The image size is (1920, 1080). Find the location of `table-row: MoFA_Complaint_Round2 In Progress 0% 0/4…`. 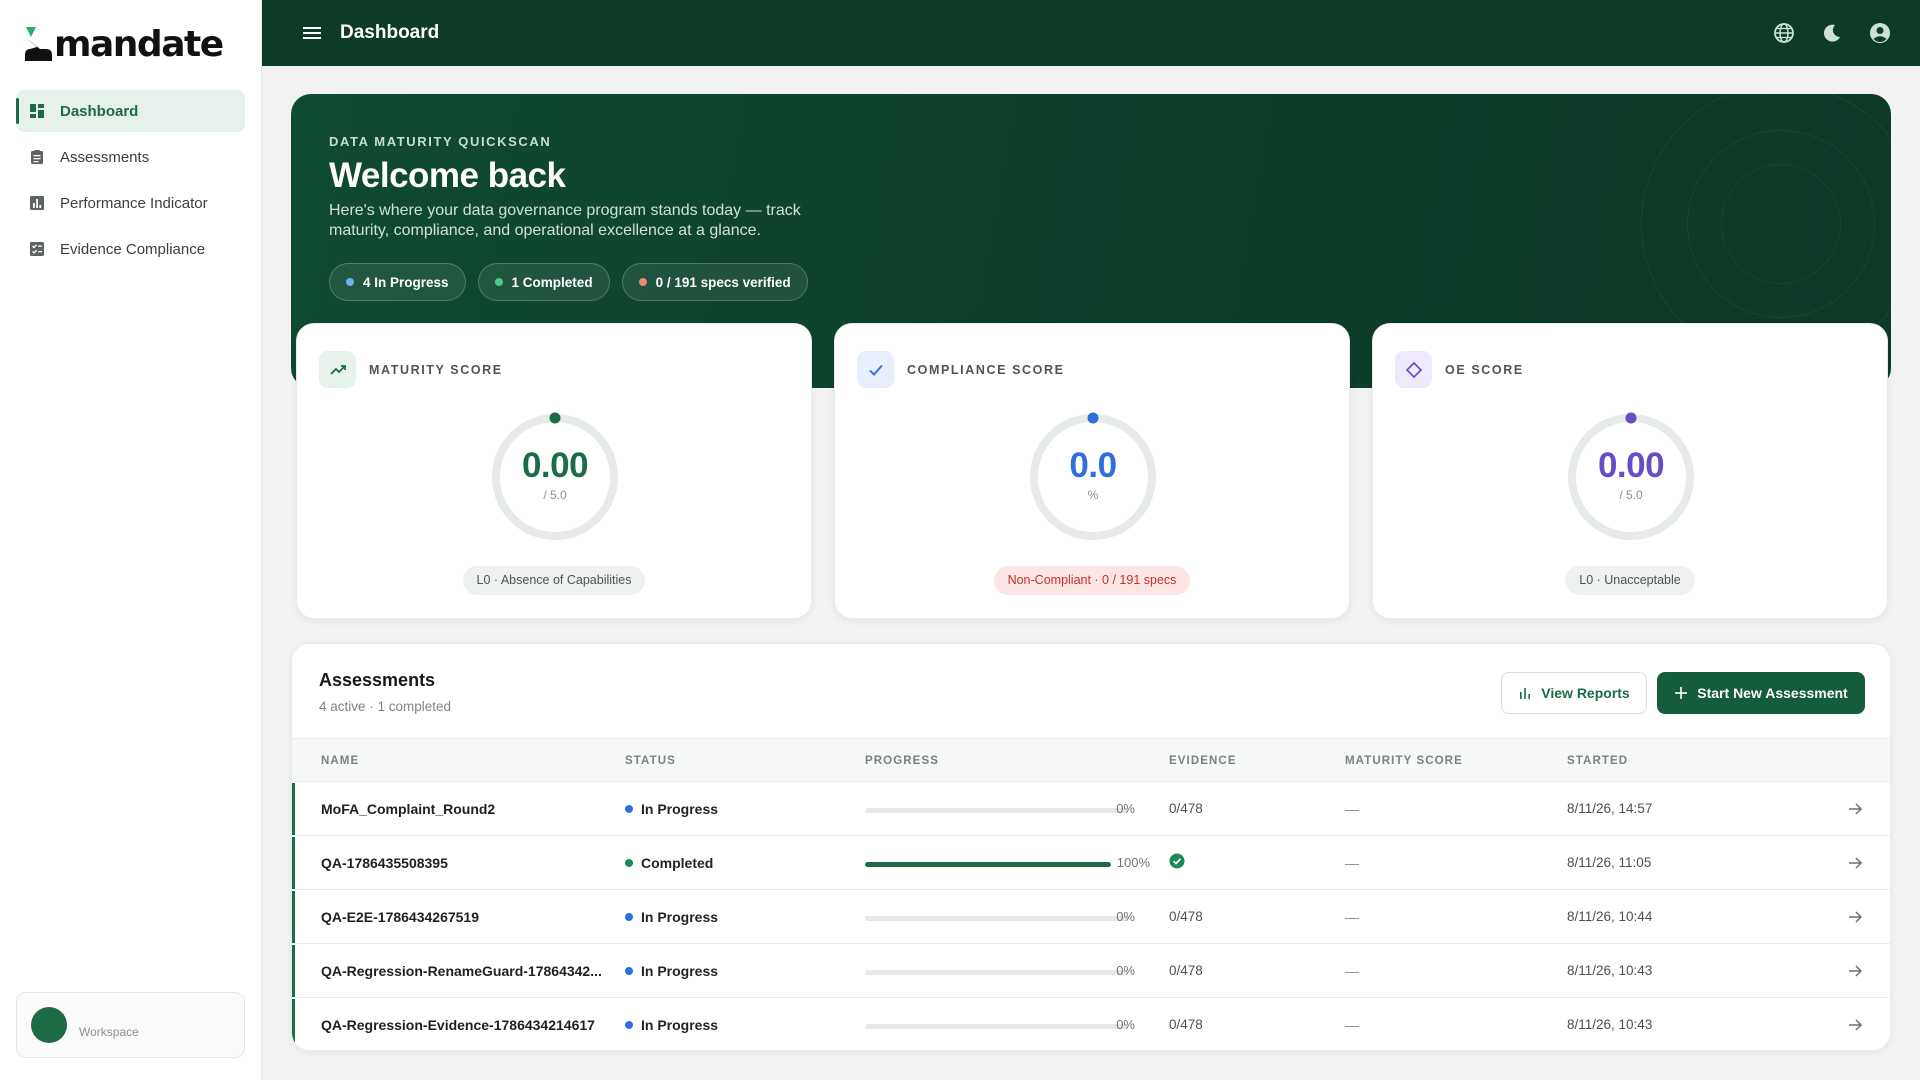

table-row: MoFA_Complaint_Round2 In Progress 0% 0/4… is located at coordinates (1091, 809).